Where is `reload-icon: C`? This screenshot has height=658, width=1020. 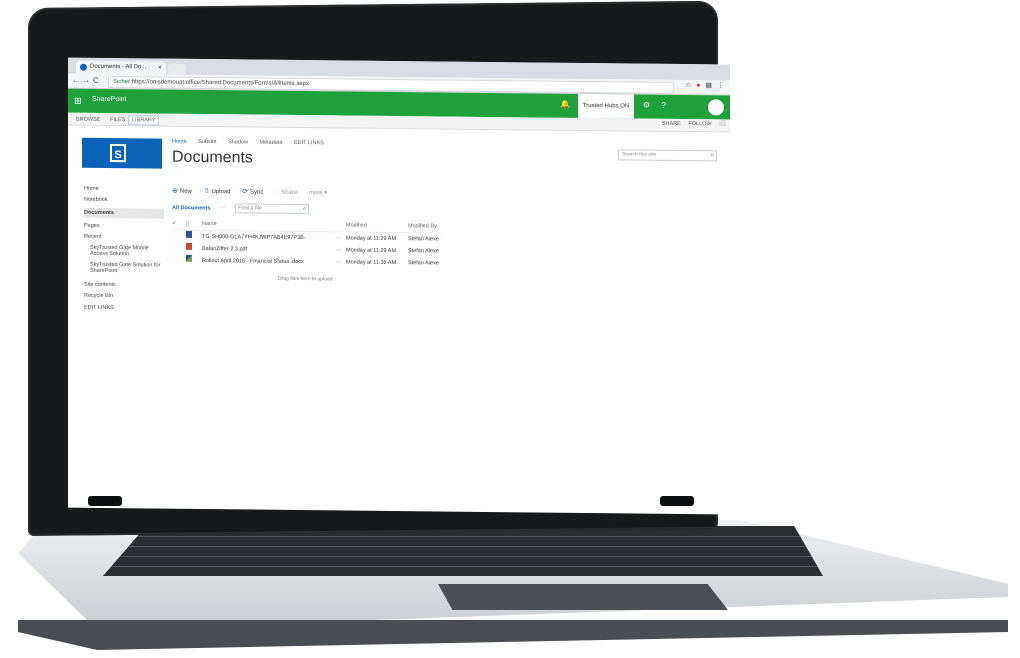
reload-icon: C is located at coordinates (96, 80).